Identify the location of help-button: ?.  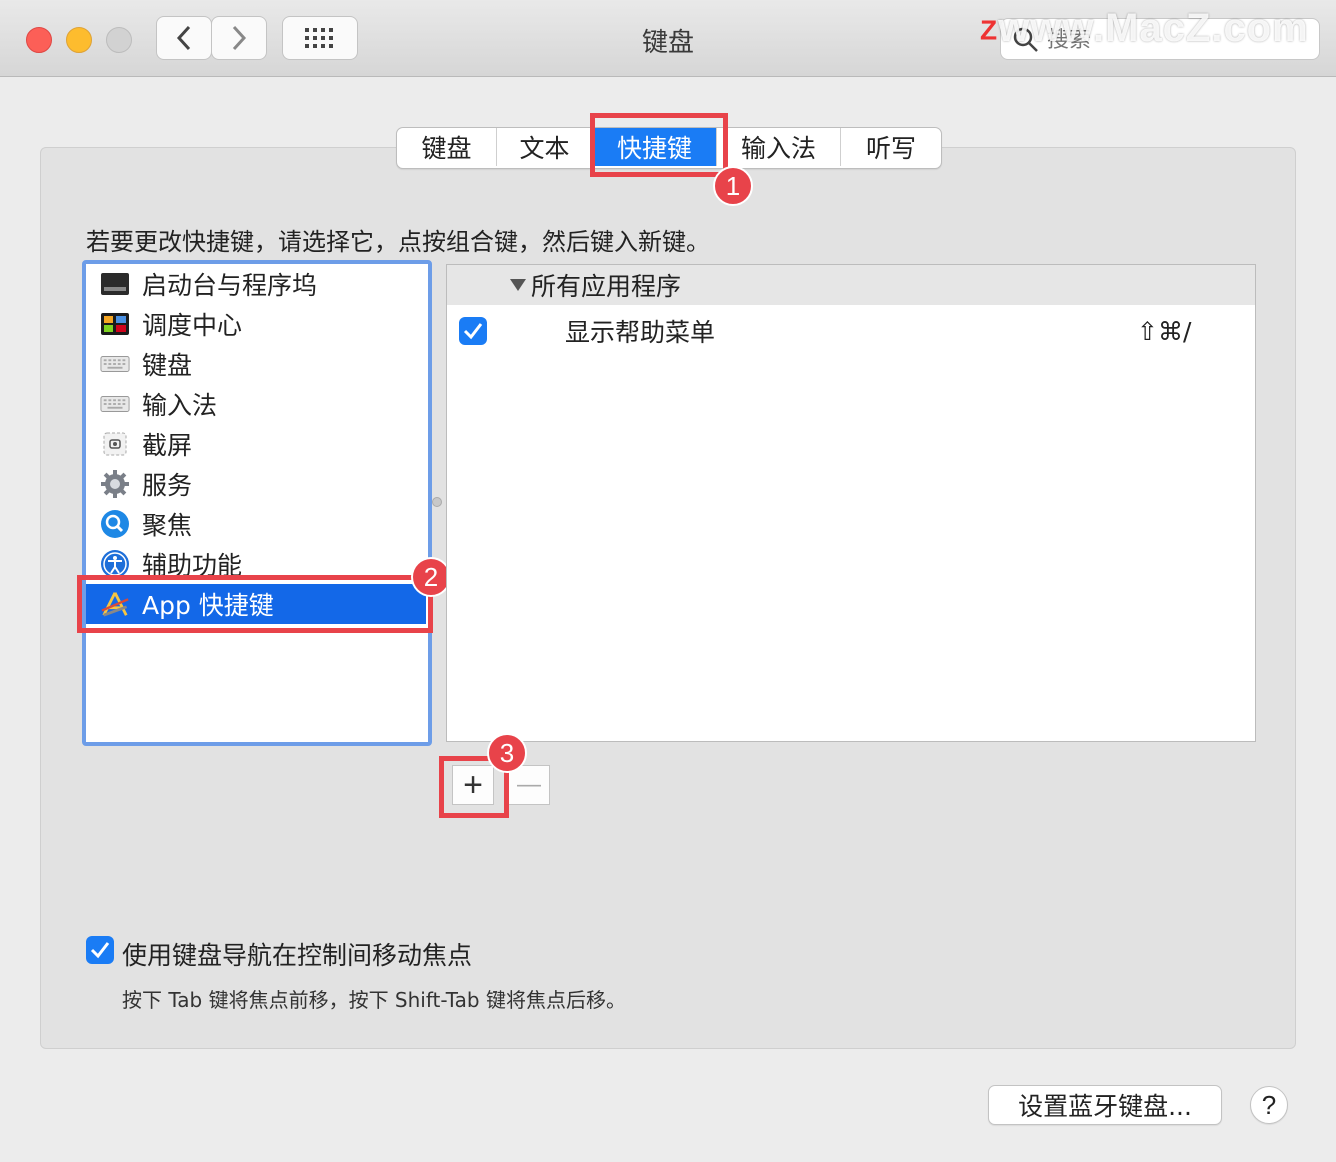
(1269, 1105).